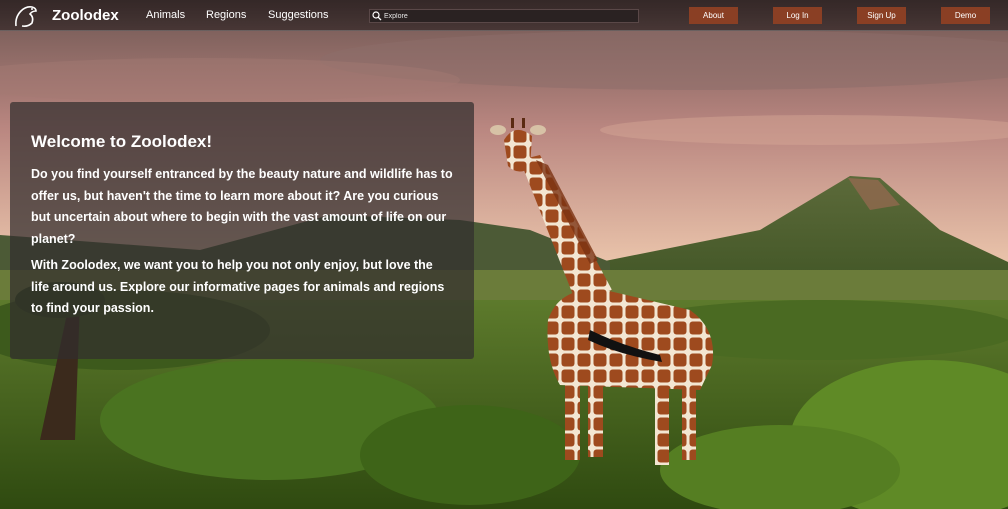 This screenshot has width=1008, height=509. I want to click on search-bar, so click(504, 16).